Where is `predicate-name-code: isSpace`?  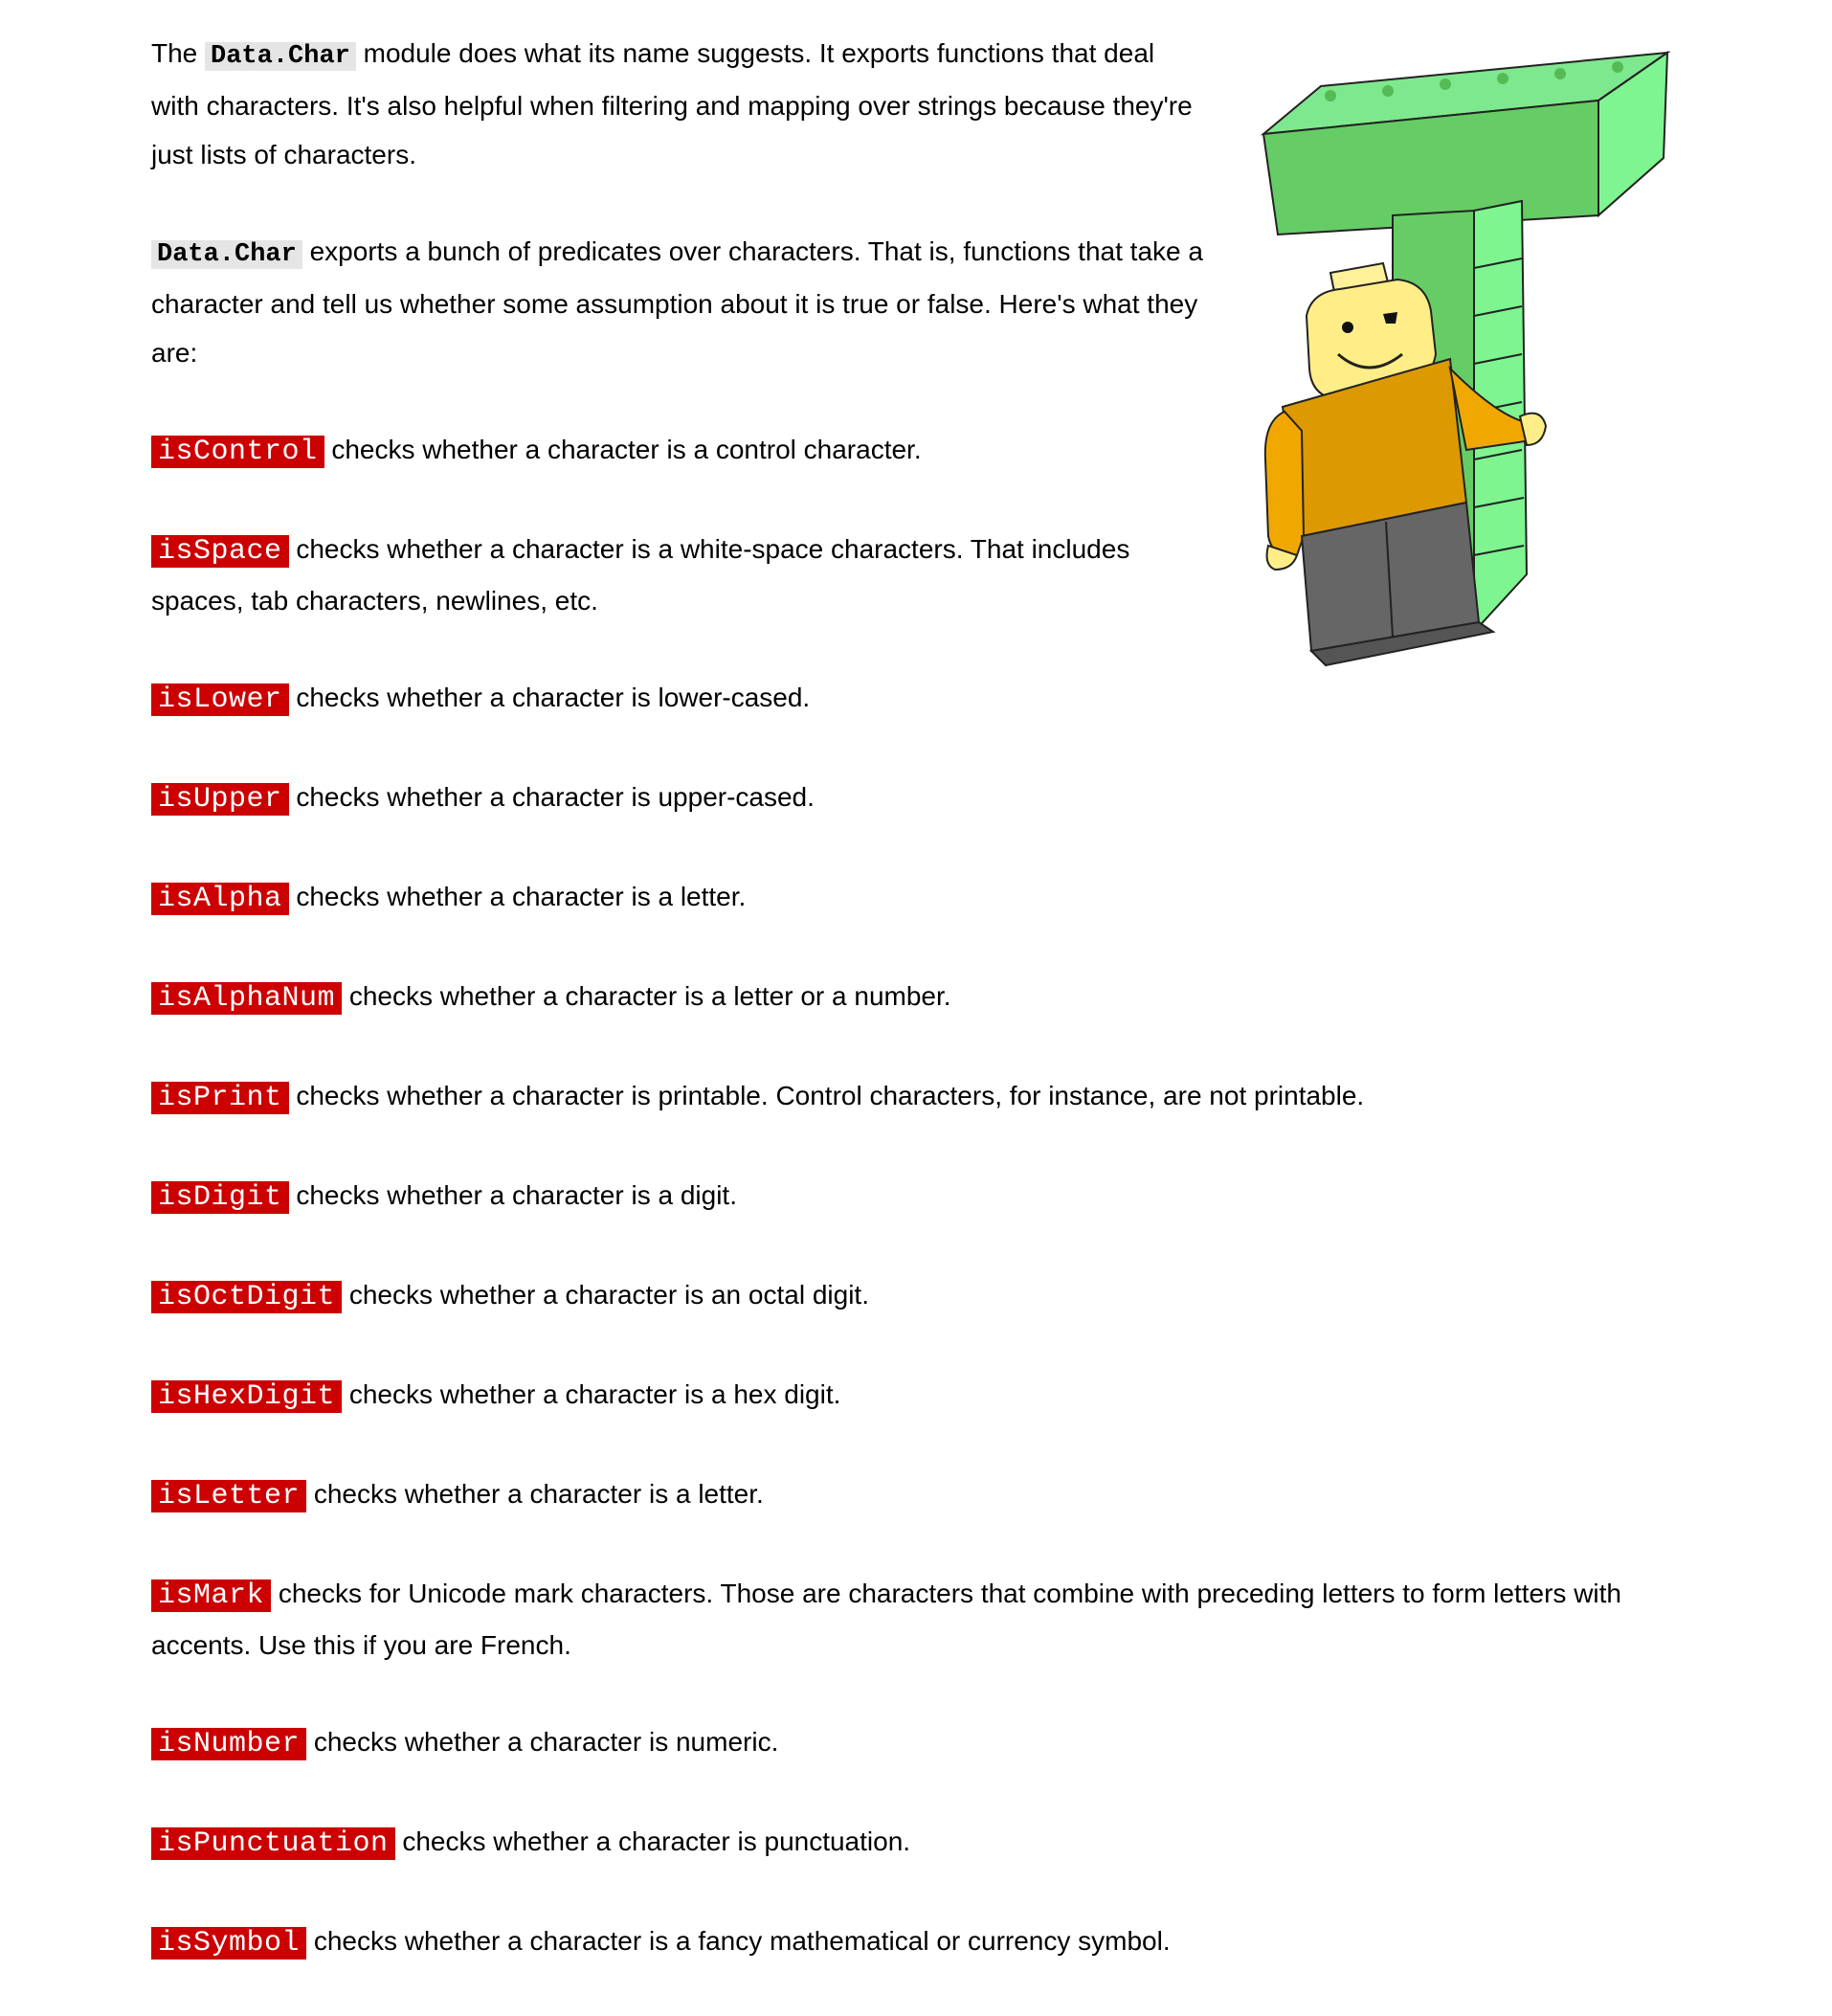 predicate-name-code: isSpace is located at coordinates (220, 552).